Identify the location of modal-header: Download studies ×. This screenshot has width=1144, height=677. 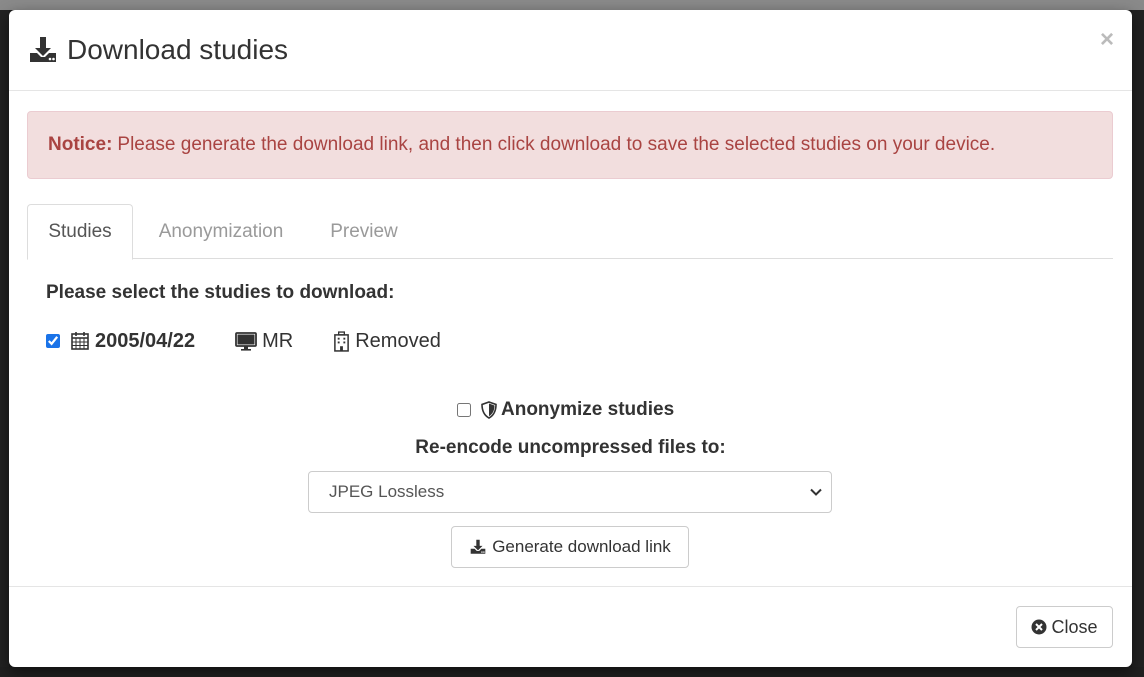
(570, 50).